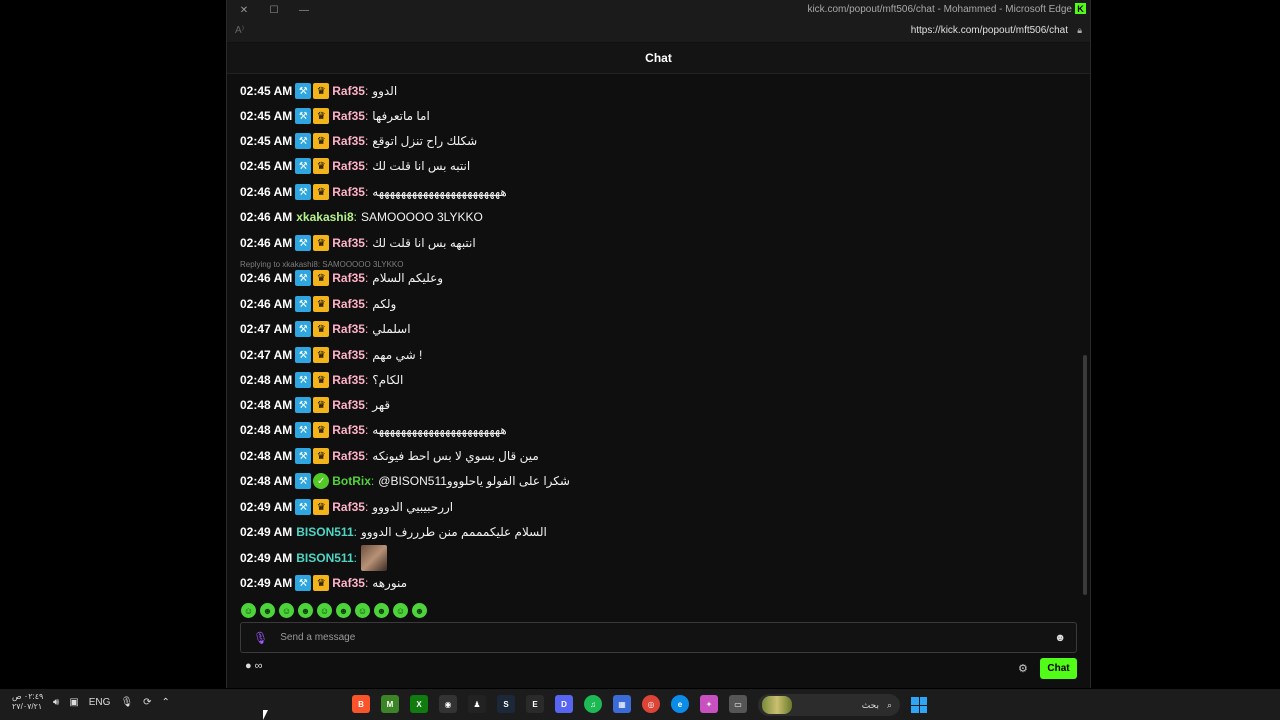 The width and height of the screenshot is (1280, 720). I want to click on chat-message: 02:48 AM ⚒ ♛ Raf35: هههههههههههههههههههههههه, so click(373, 430).